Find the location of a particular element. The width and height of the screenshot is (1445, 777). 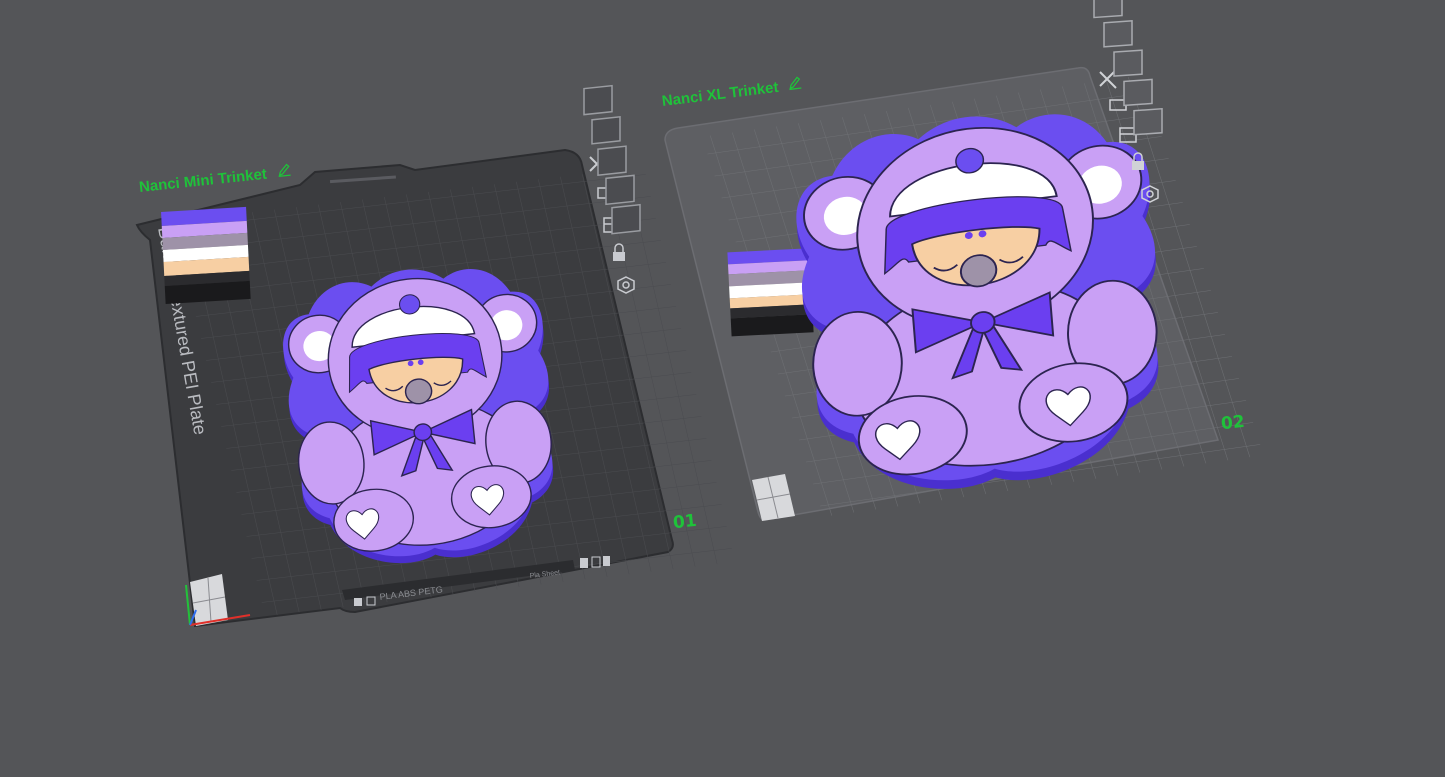

plate-2-number: 02 is located at coordinates (1233, 423).